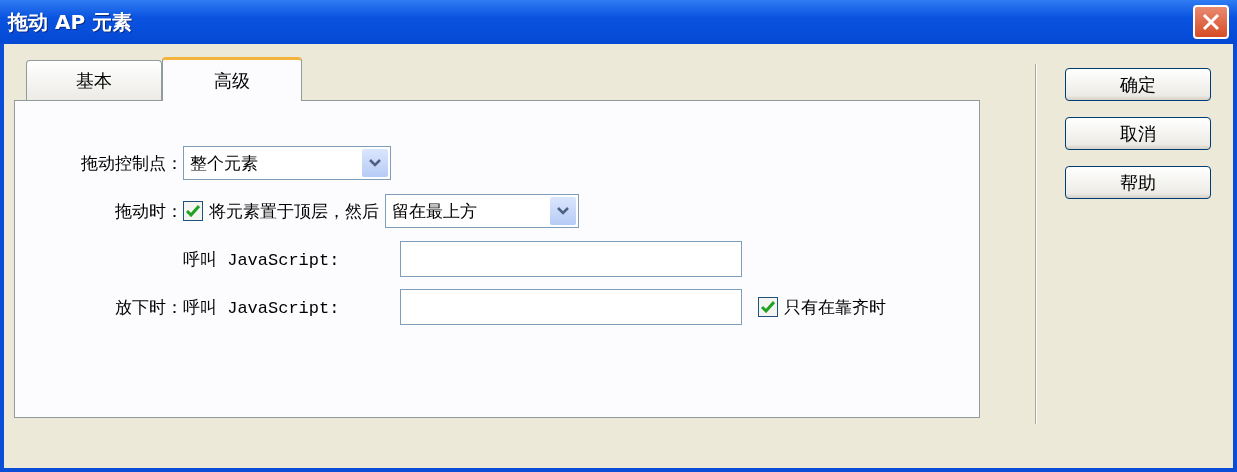 The height and width of the screenshot is (472, 1237). I want to click on checkbox-label: 只有在靠齐时, so click(835, 307).